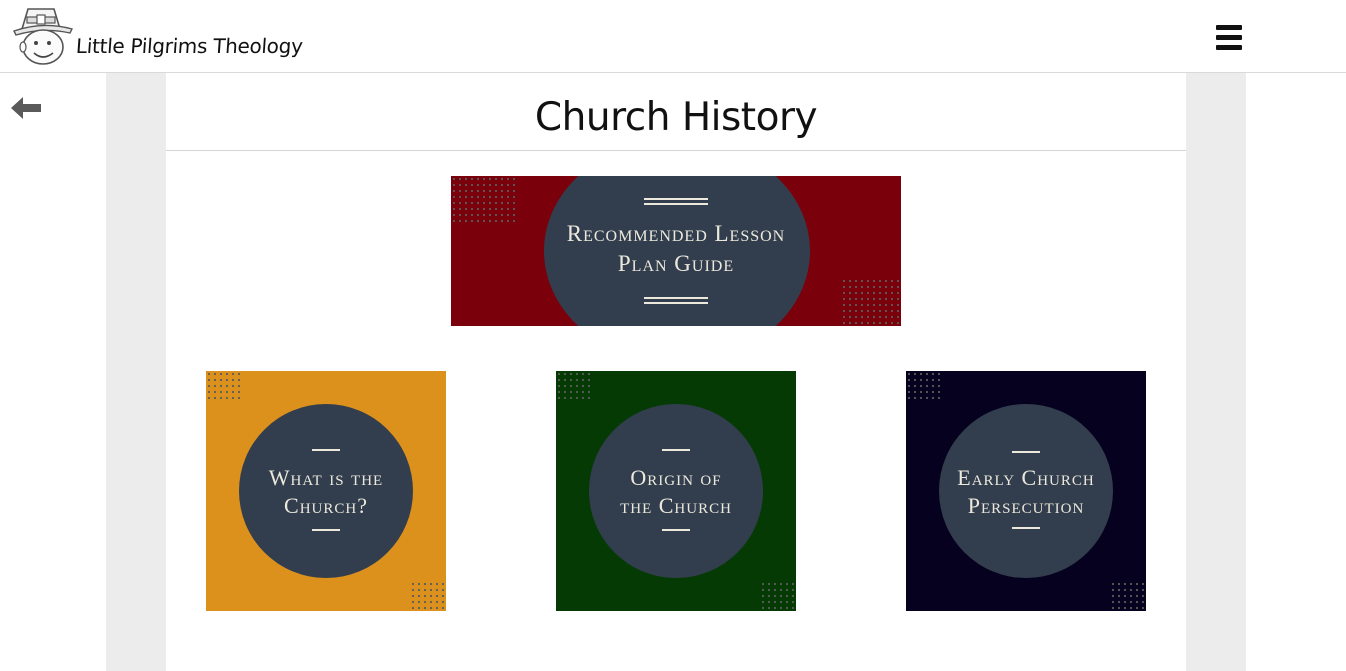  I want to click on page-title: Church History, so click(676, 117).